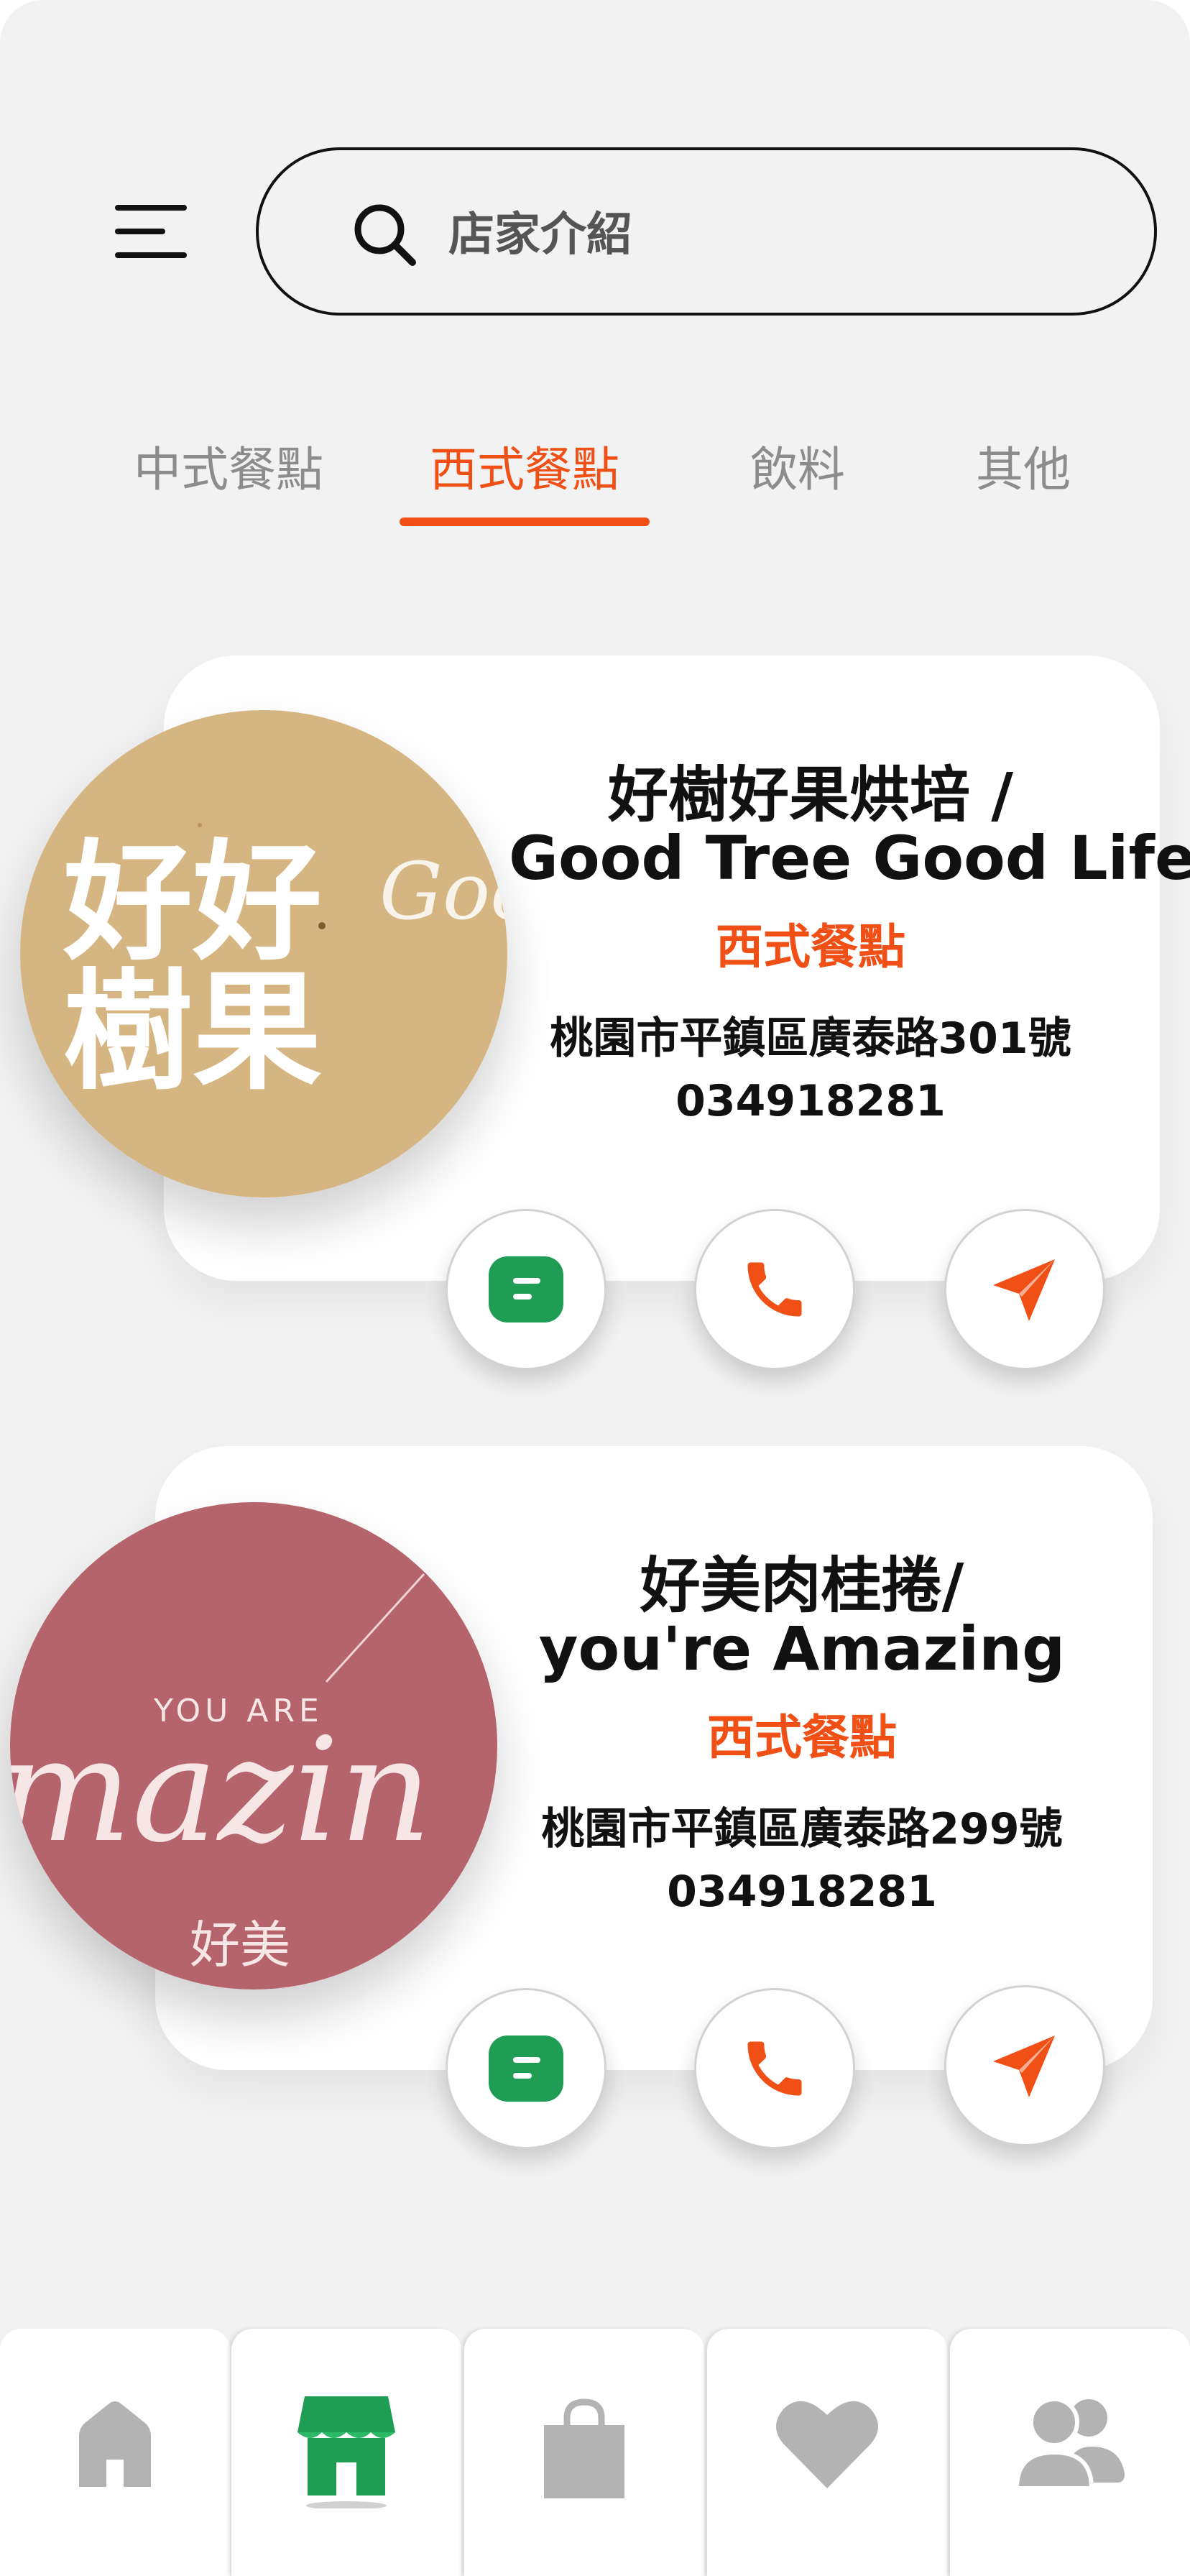 The image size is (1190, 2576). Describe the element at coordinates (810, 795) in the screenshot. I see `shop-name: 好樹好果烘培 /` at that location.